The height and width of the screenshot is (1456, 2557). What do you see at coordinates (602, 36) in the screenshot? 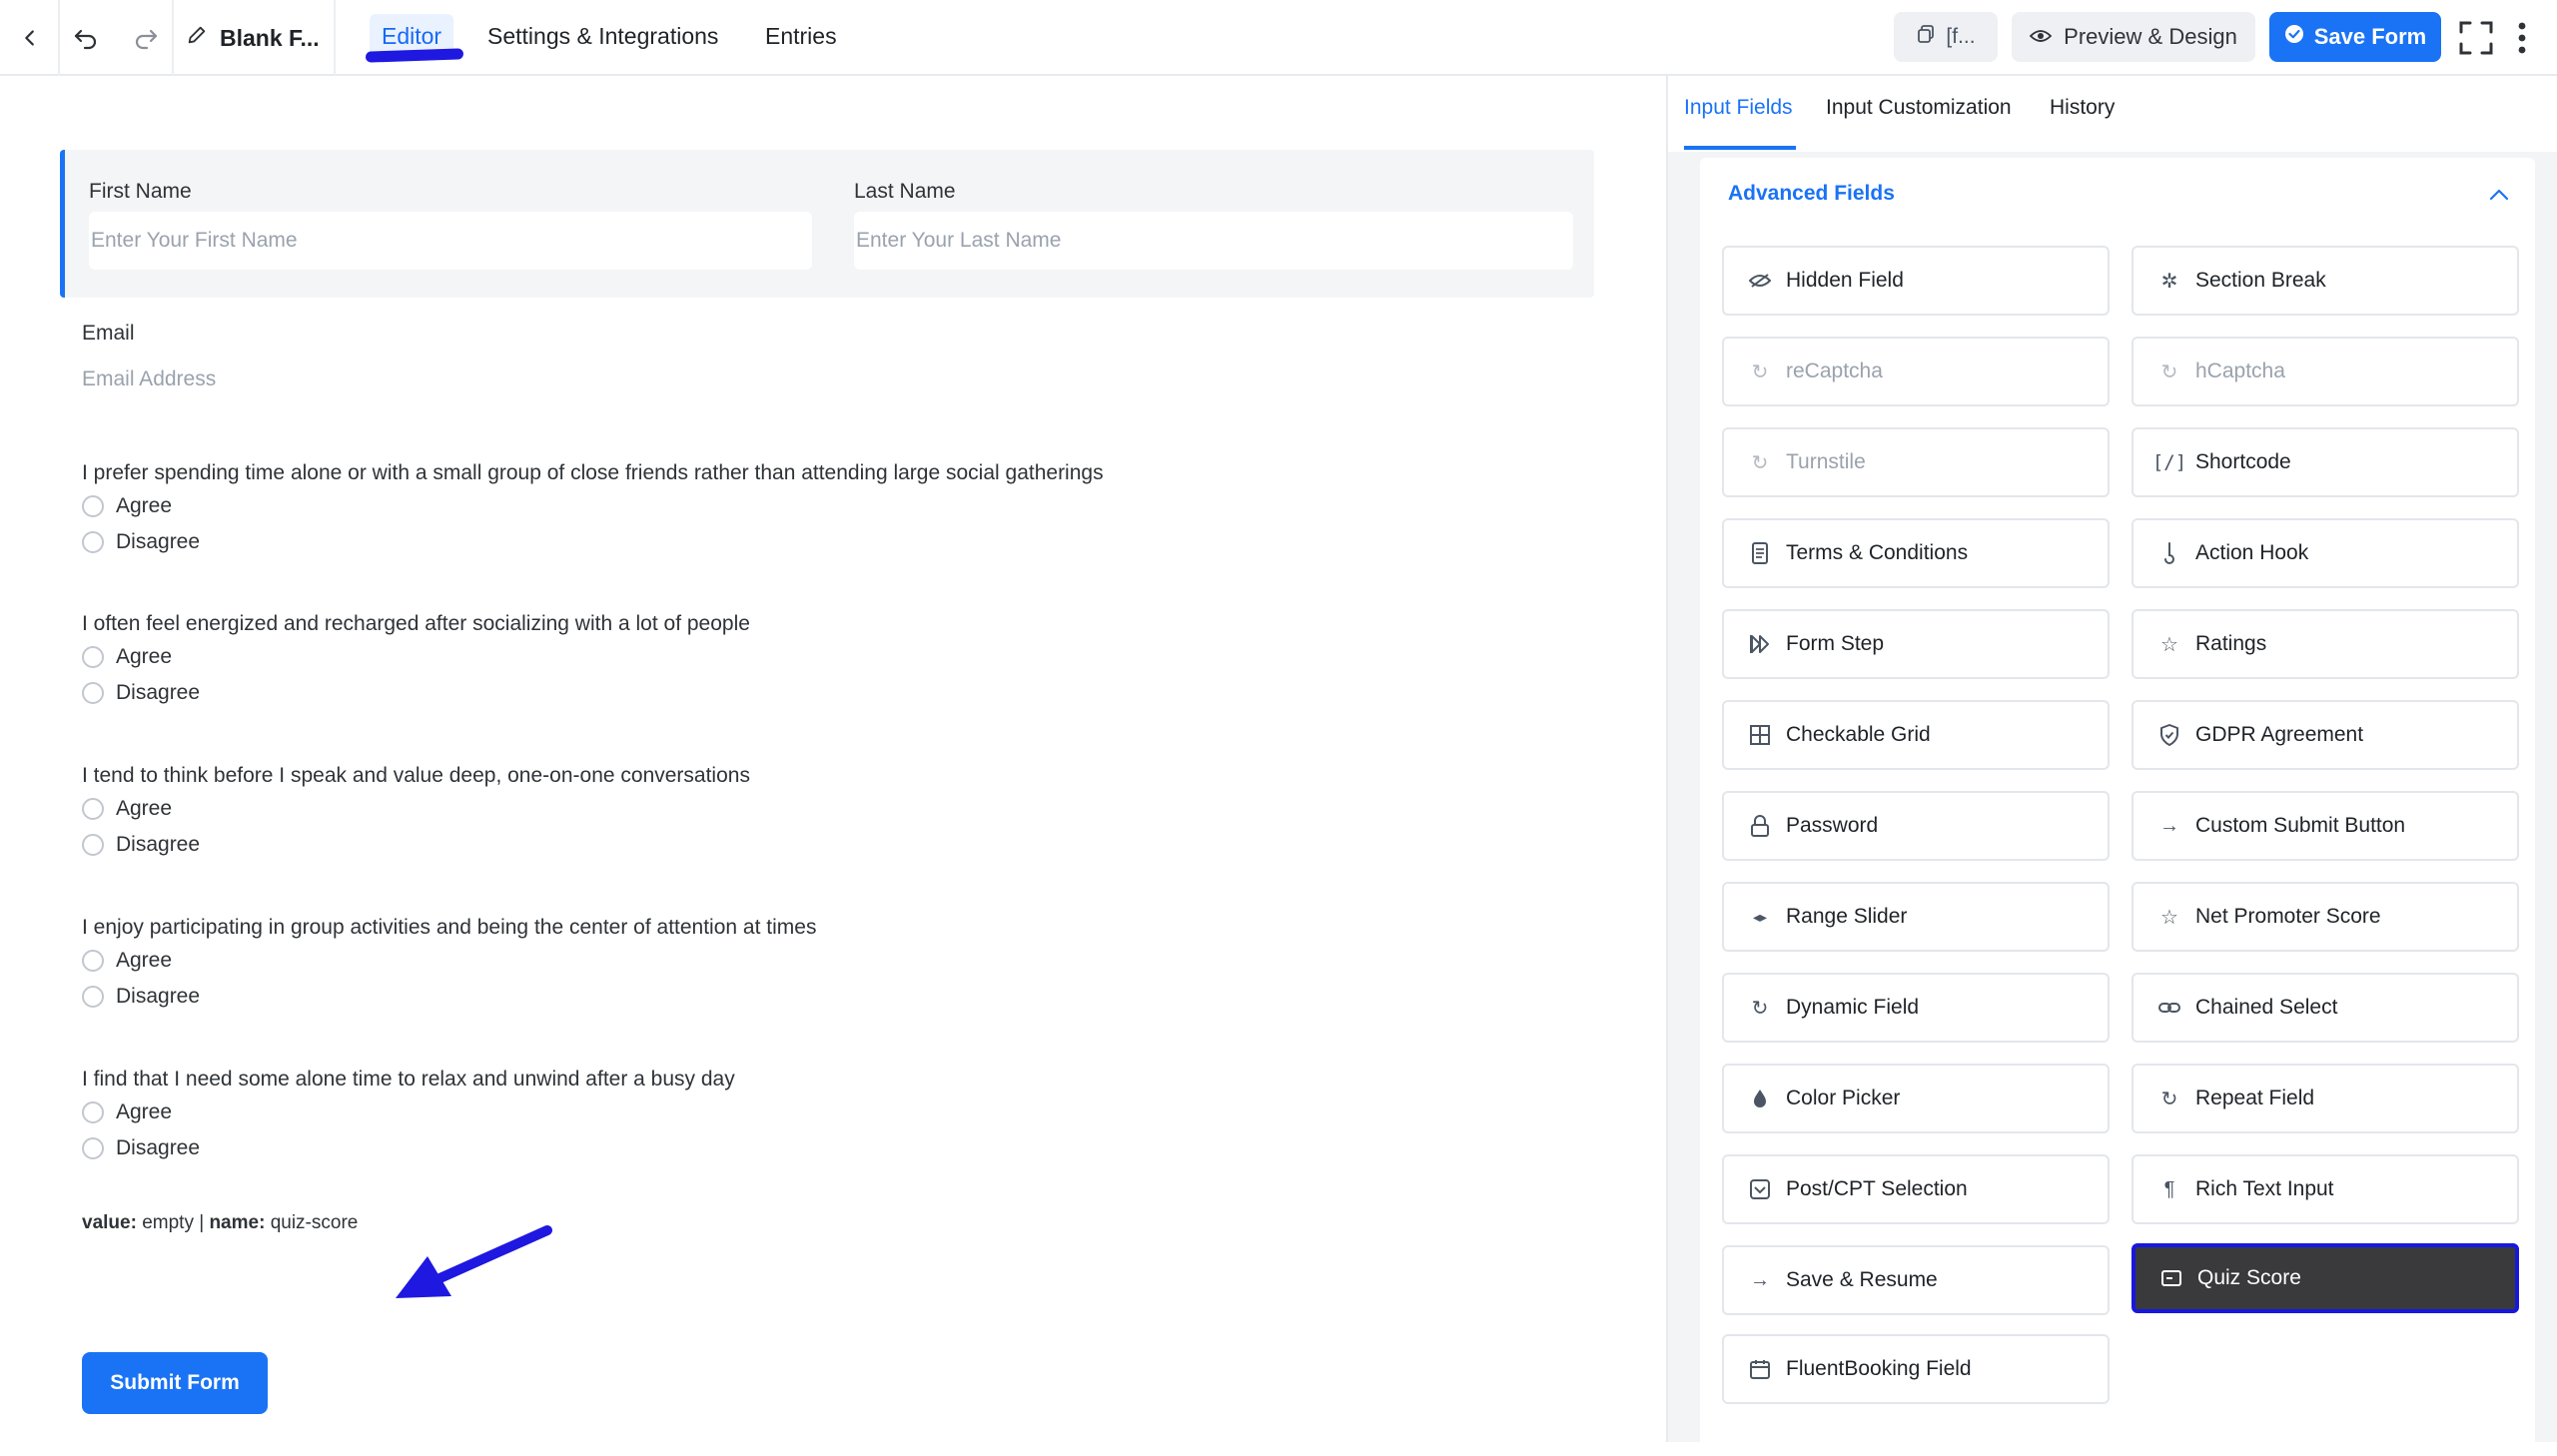
I see `tab-settings-integrations: Settings & Integrations` at bounding box center [602, 36].